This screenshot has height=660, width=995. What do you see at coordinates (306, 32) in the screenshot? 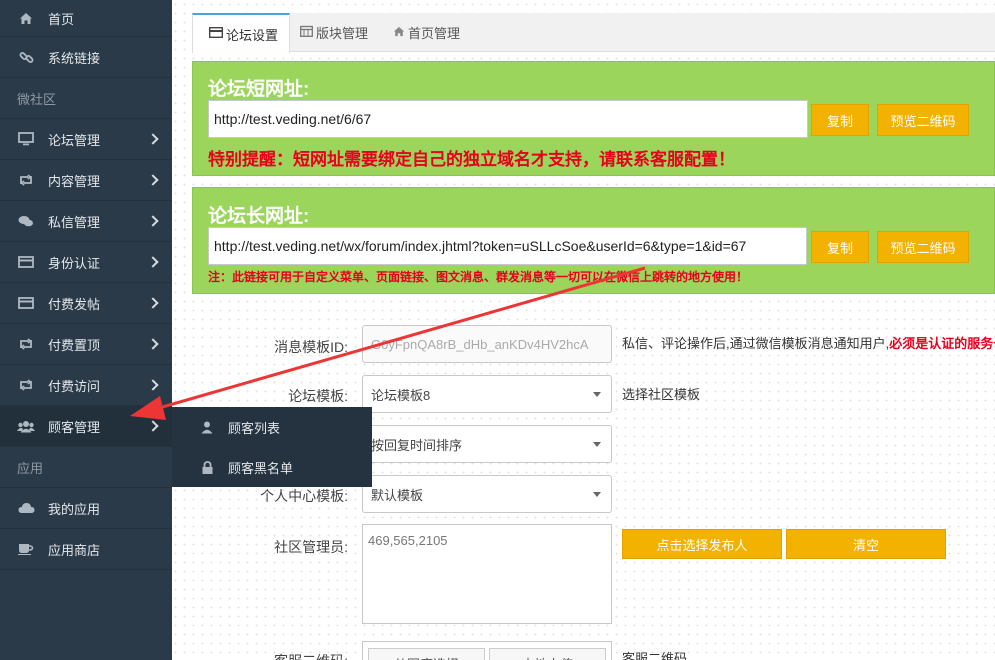
I see `calendar-icon` at bounding box center [306, 32].